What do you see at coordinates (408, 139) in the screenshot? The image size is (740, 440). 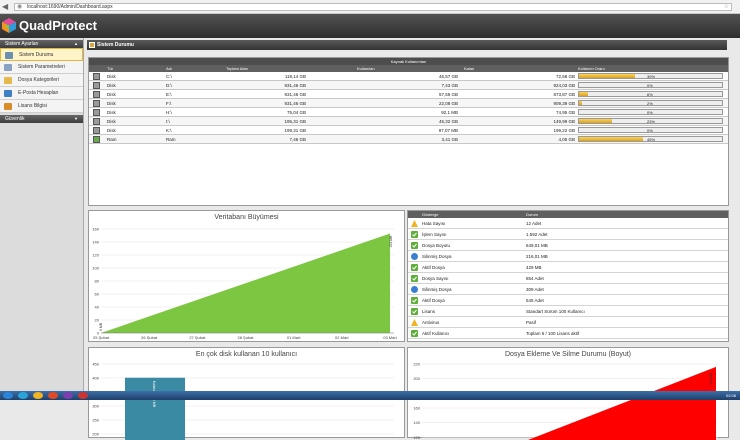 I see `table-row: Ram Ram 7,46 GB 3,41 GB 4,05 GB 45%` at bounding box center [408, 139].